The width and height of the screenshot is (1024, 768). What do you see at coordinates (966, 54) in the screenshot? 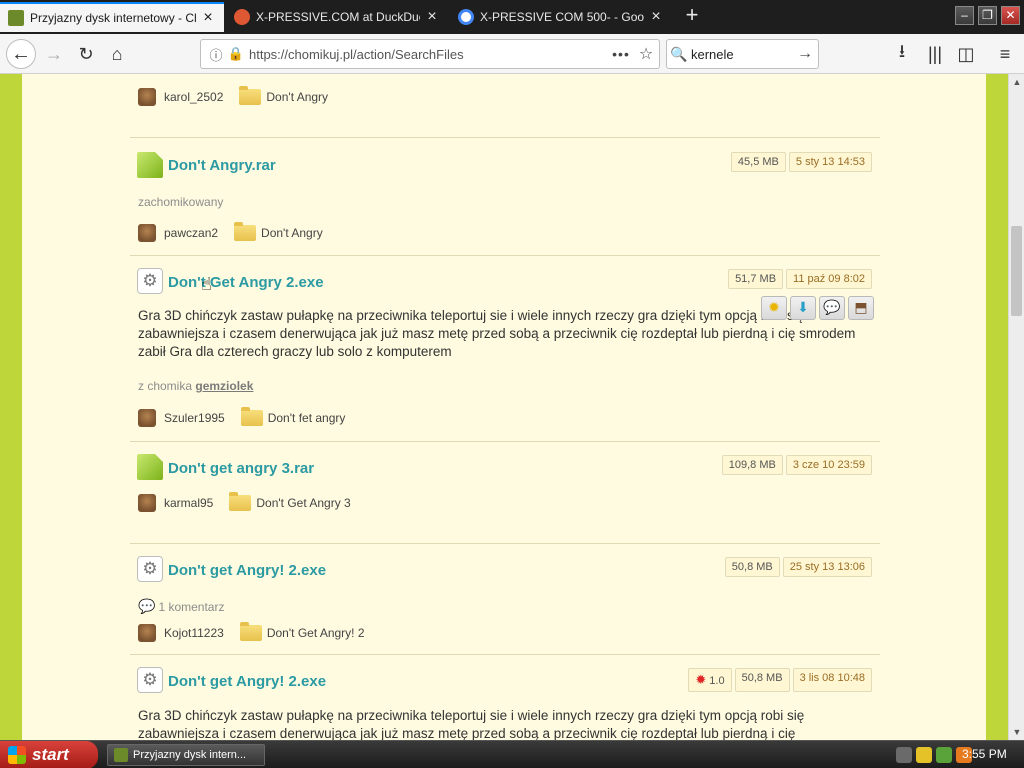
I see `sidebar-toggle-icon: ◫` at bounding box center [966, 54].